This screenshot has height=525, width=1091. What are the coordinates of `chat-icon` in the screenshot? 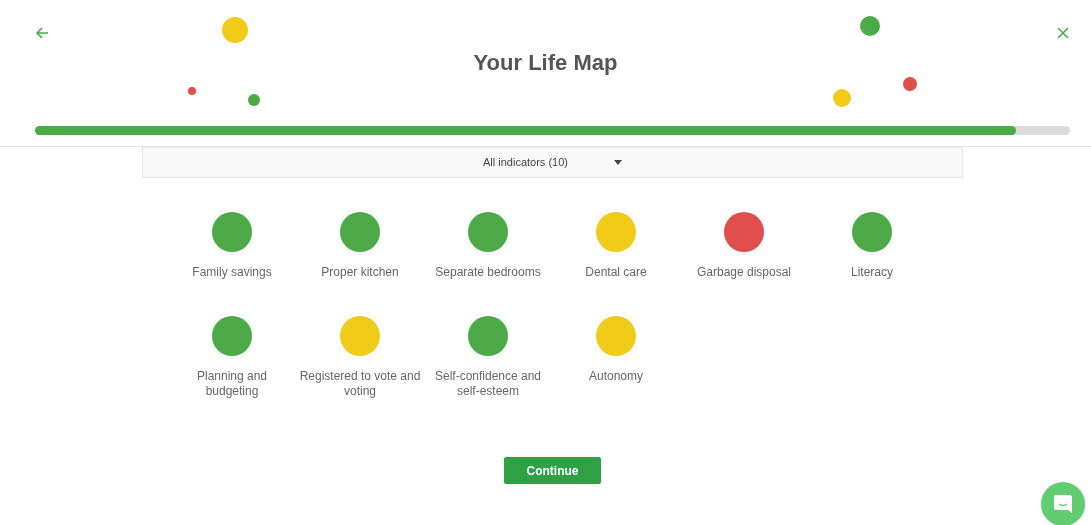 It's located at (1063, 504).